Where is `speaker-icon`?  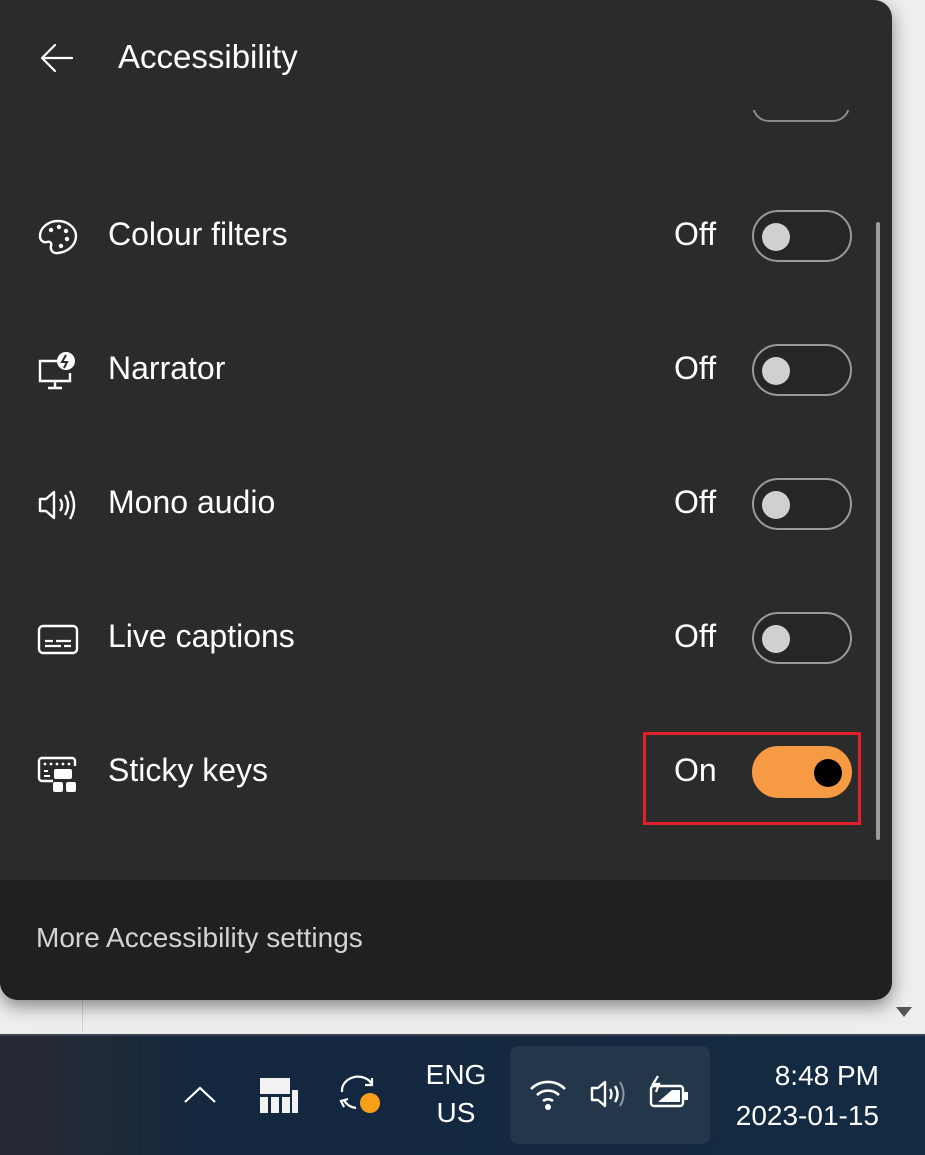 speaker-icon is located at coordinates (57, 505).